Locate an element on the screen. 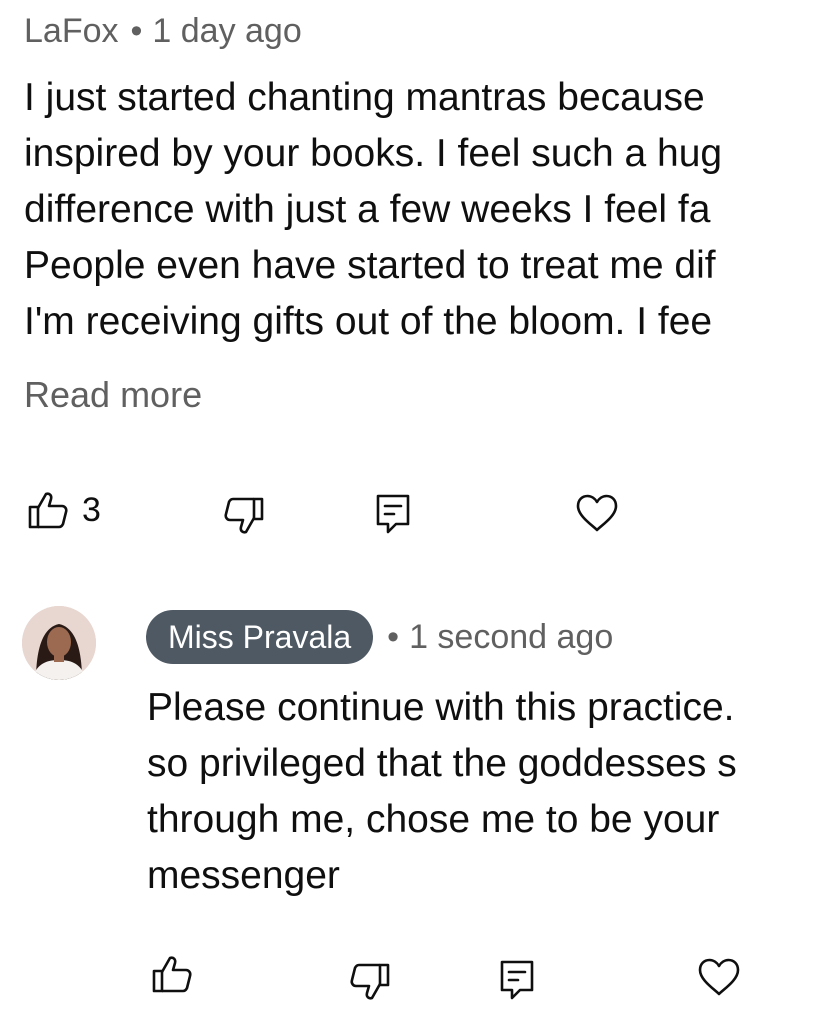 The width and height of the screenshot is (821, 1024). comment-author: LaFox is located at coordinates (71, 31).